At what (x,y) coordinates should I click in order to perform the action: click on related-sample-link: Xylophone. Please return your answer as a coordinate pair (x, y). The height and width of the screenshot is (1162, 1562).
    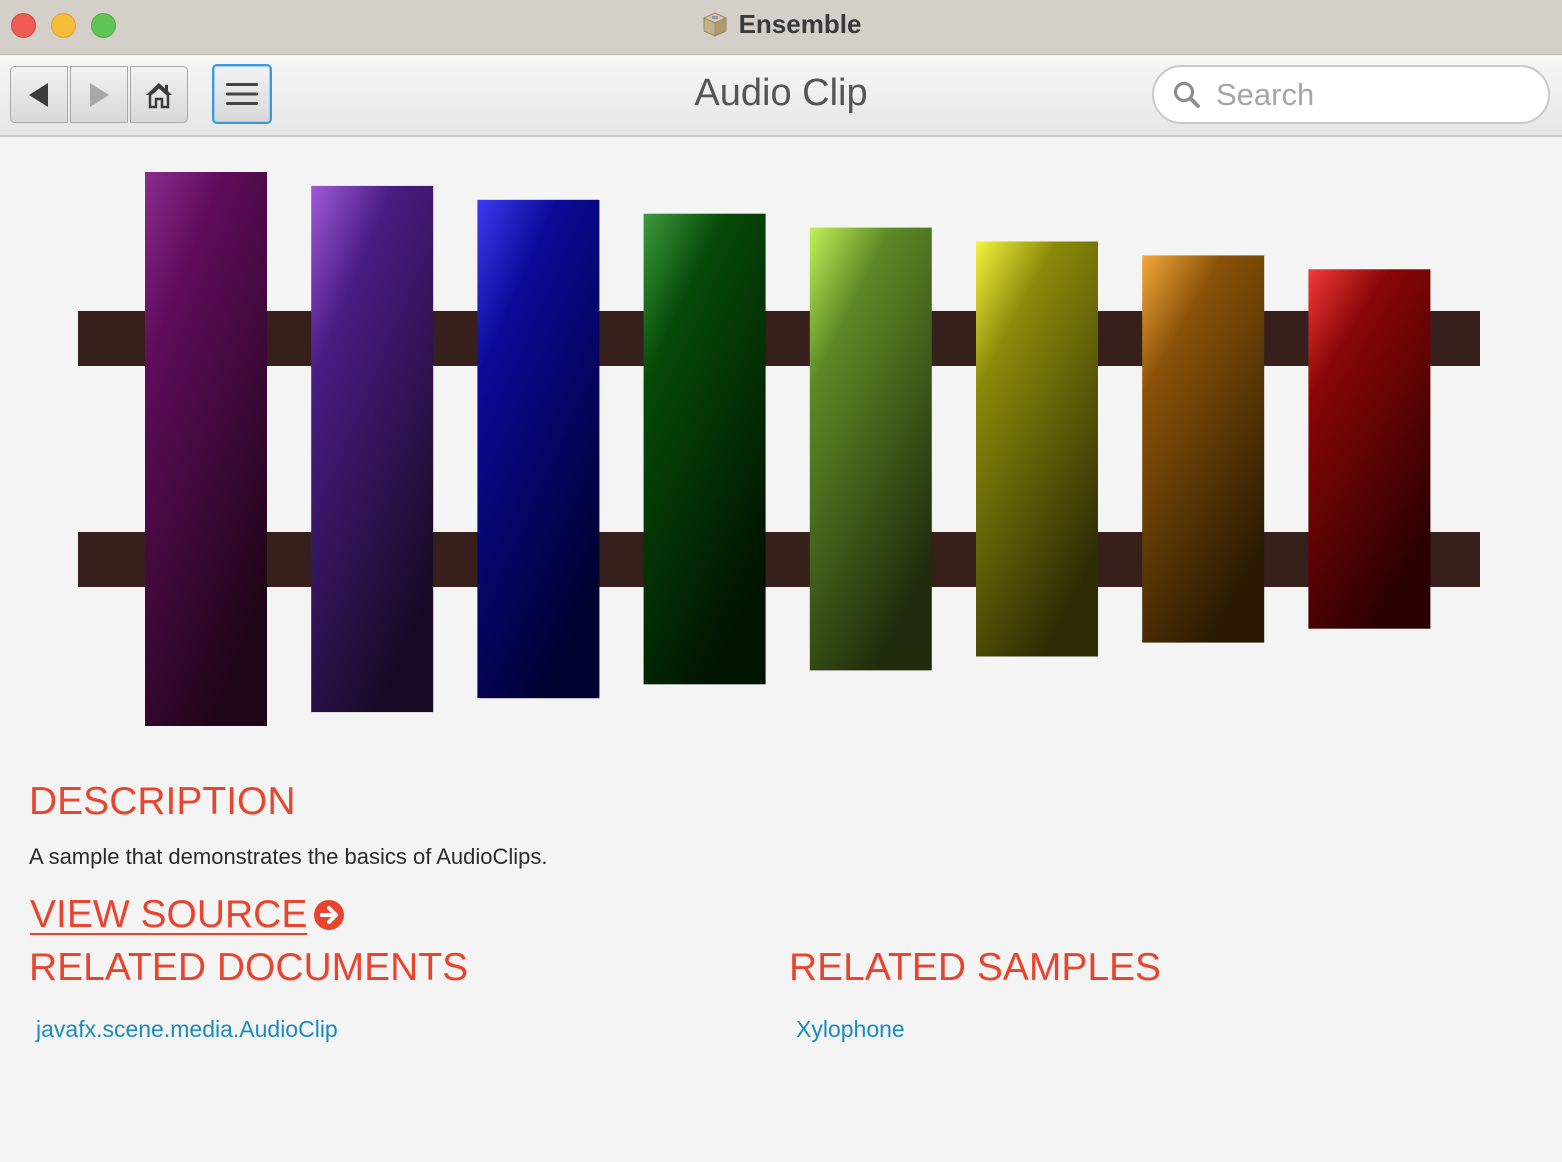
    Looking at the image, I should click on (850, 1029).